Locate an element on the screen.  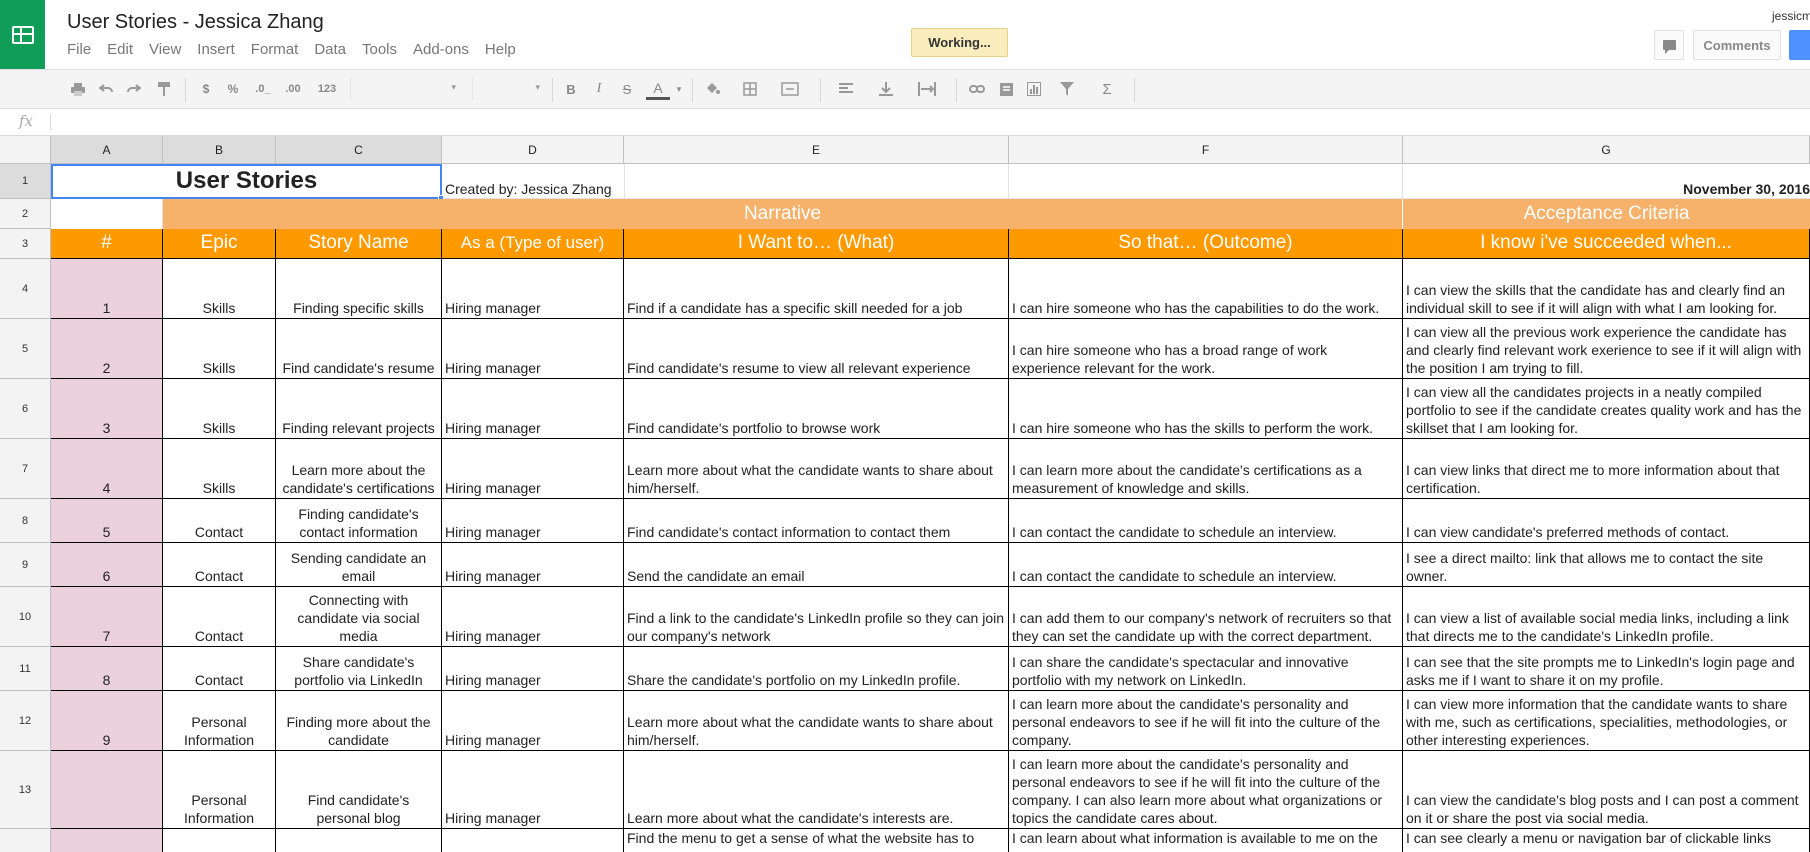
menu-addons: Add-ons is located at coordinates (441, 49).